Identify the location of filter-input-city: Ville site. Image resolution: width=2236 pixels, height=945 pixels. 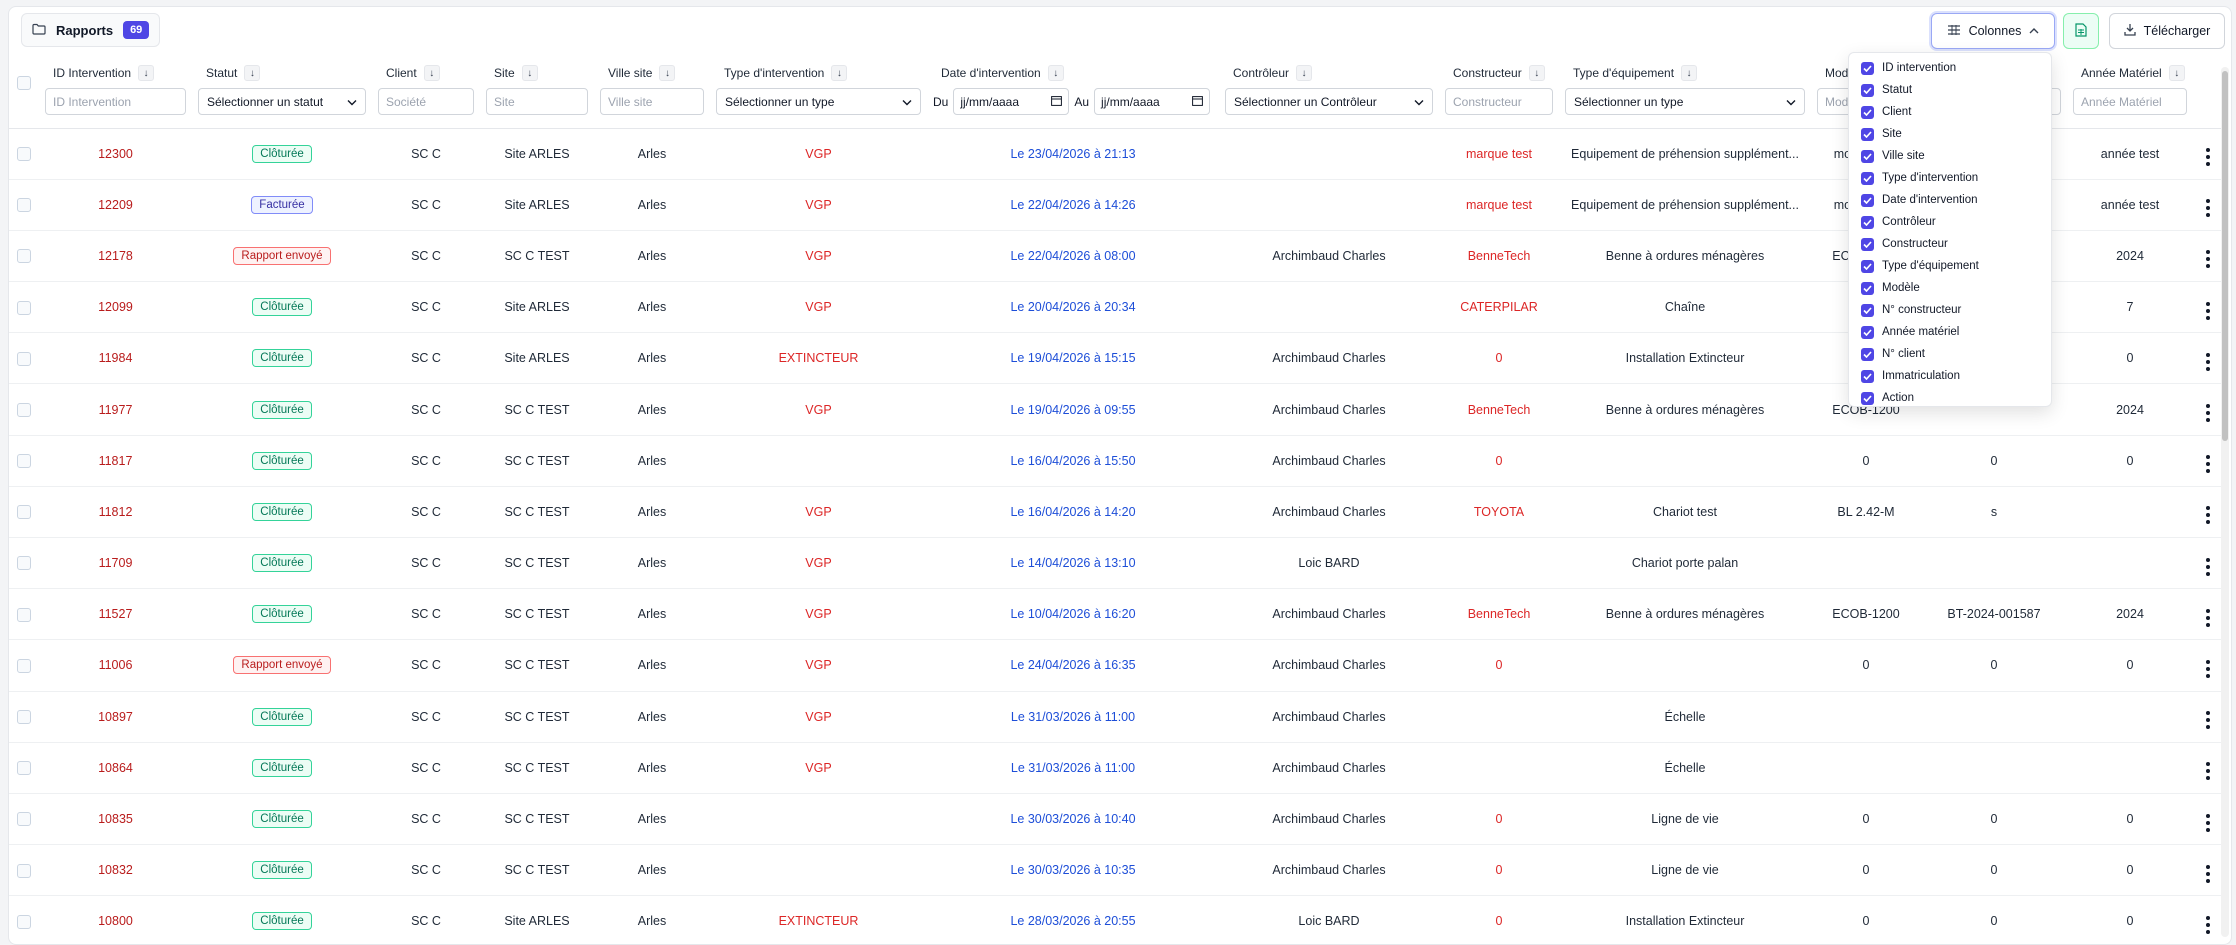
(652, 101).